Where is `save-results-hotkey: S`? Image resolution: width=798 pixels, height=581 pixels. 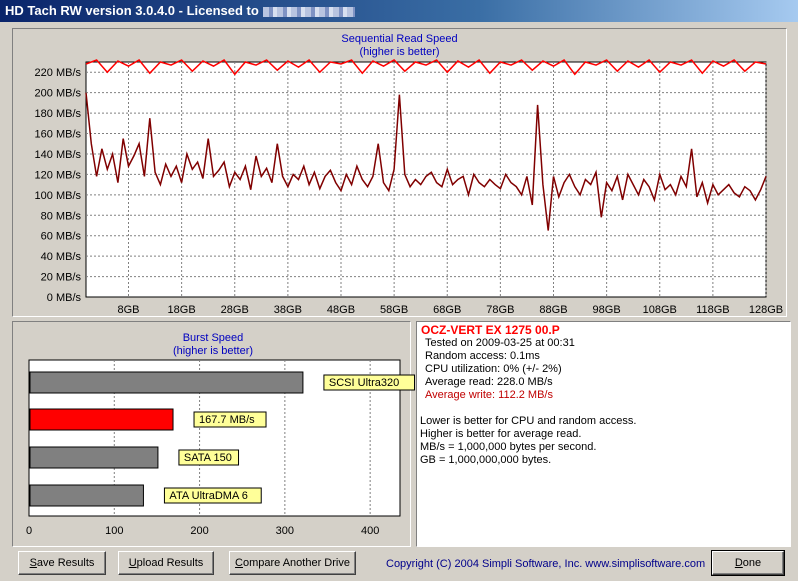
save-results-hotkey: S is located at coordinates (33, 563).